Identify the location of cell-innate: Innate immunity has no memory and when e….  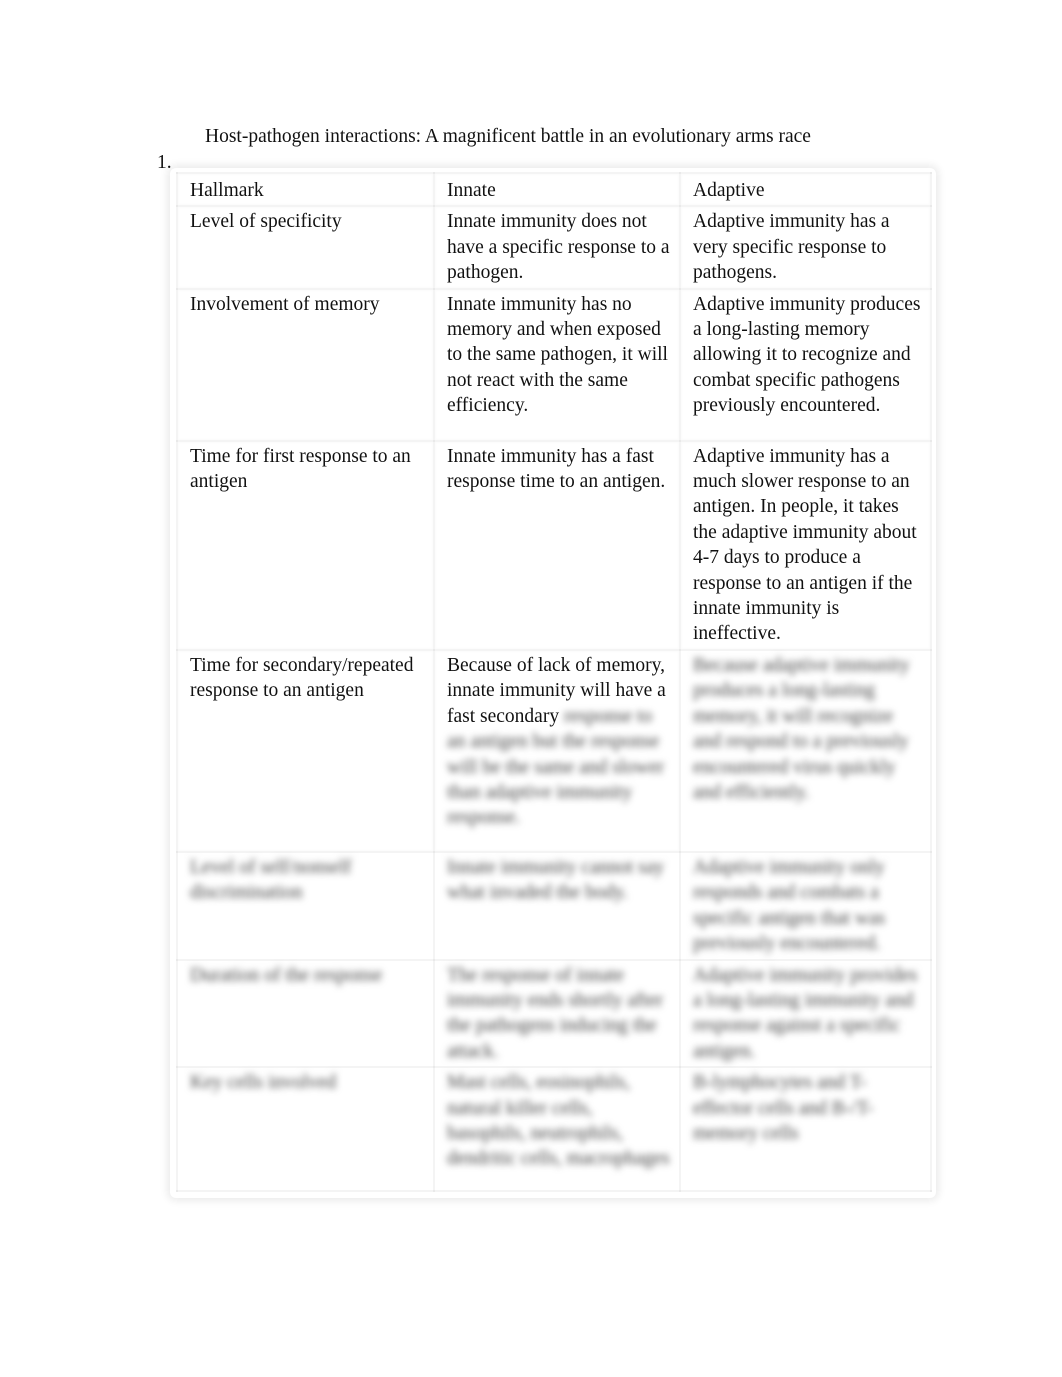
(557, 364).